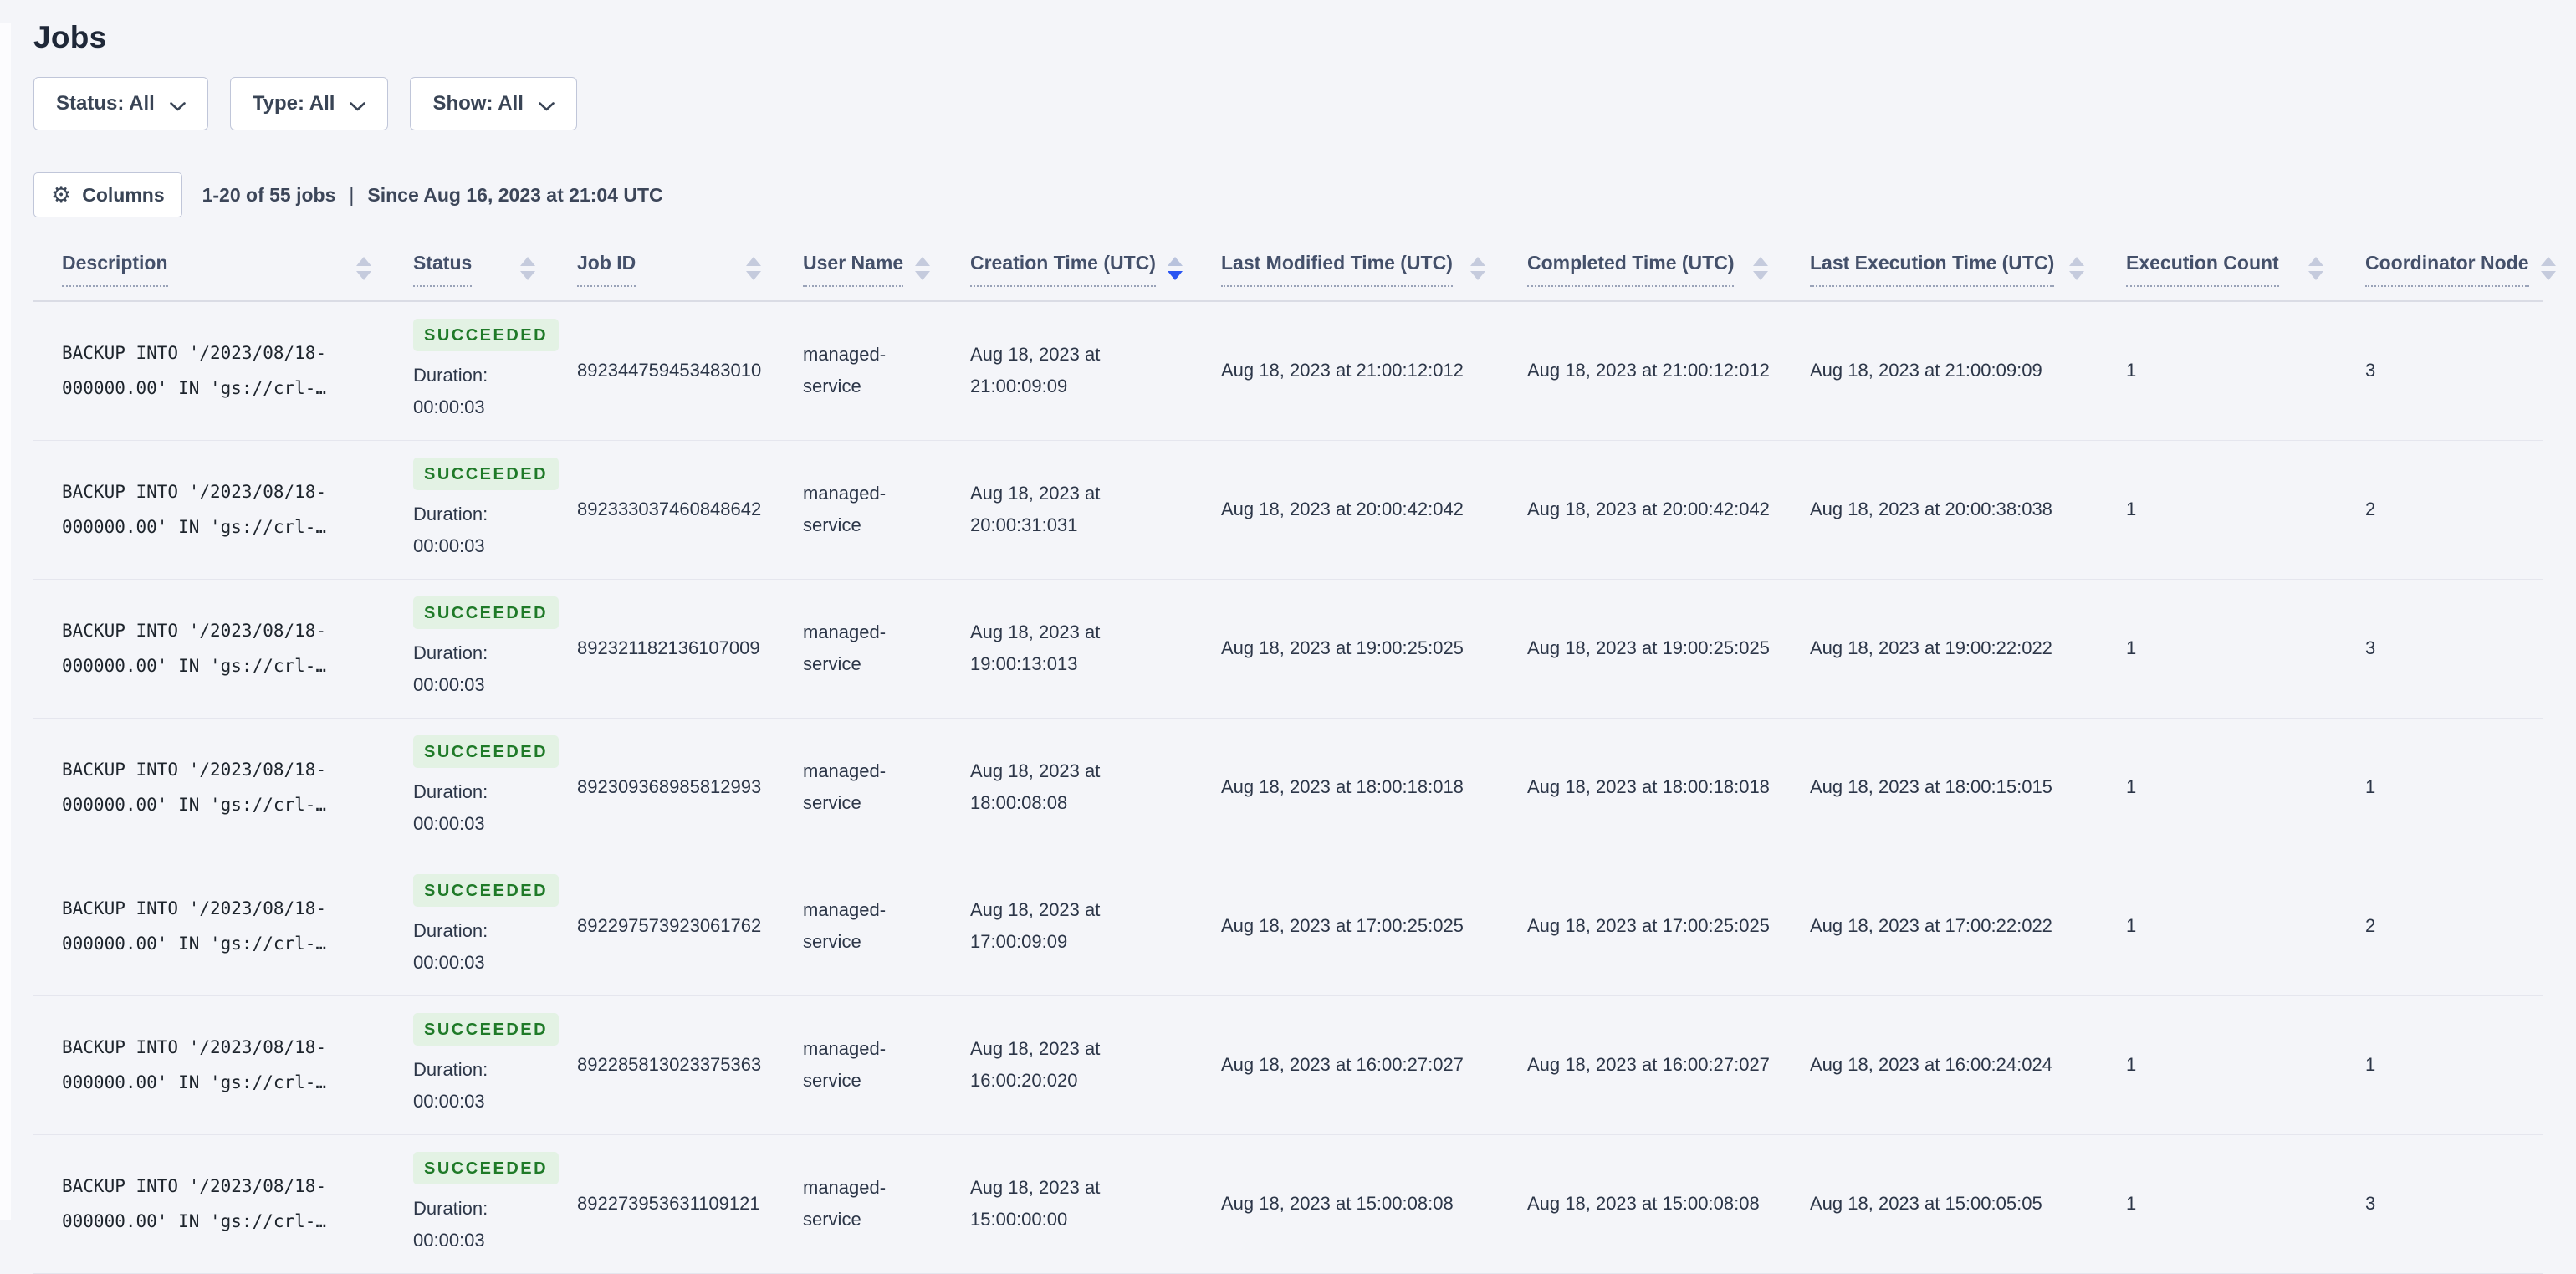 The image size is (2576, 1274). What do you see at coordinates (1968, 370) in the screenshot?
I see `last-execution-time-cell: Aug 18, 2023 at 21:00:09:09` at bounding box center [1968, 370].